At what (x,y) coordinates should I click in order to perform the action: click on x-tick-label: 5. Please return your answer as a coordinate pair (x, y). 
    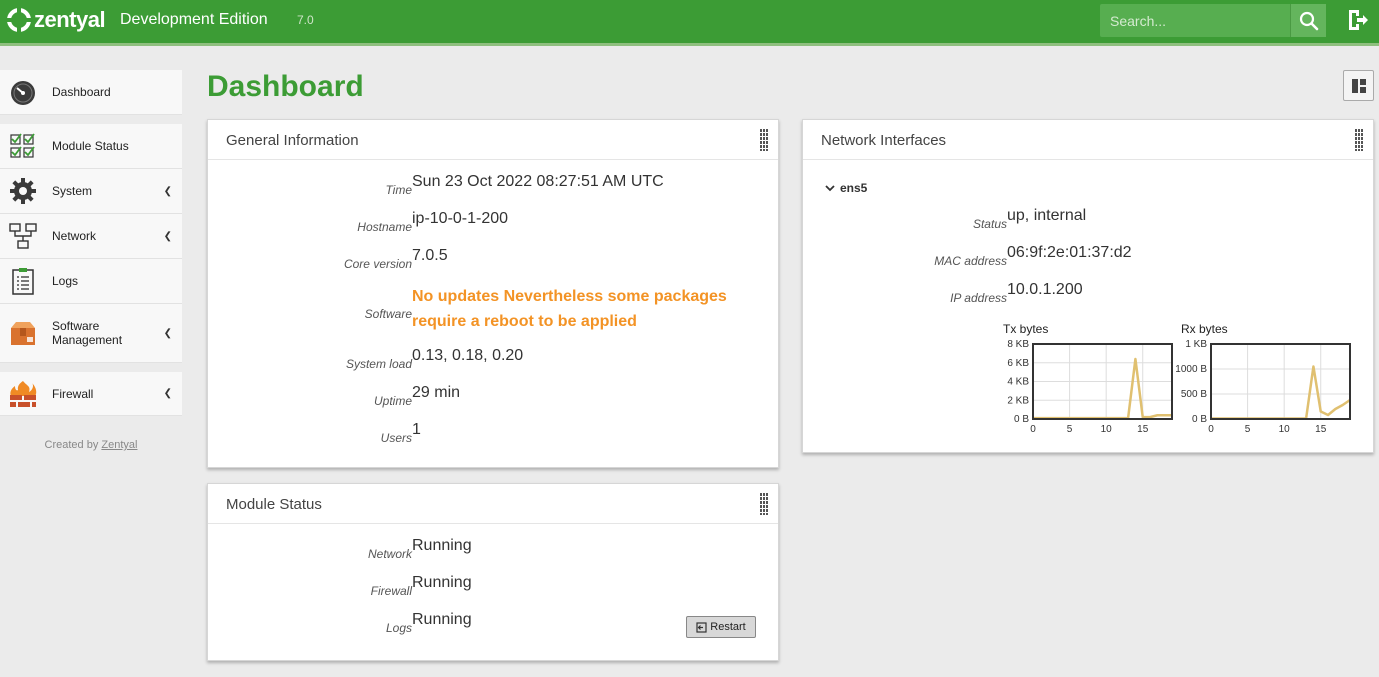
    Looking at the image, I should click on (1070, 429).